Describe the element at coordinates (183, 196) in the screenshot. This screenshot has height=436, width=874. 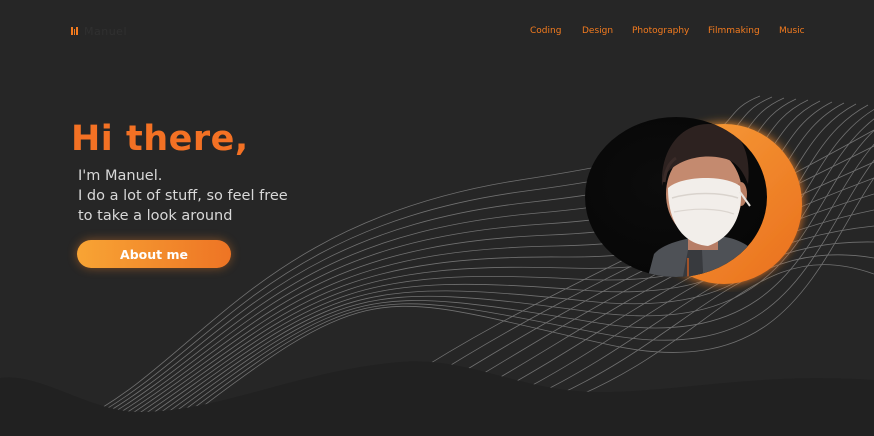
I see `intro-line-2: I do a lot of stuff, so feel free` at that location.